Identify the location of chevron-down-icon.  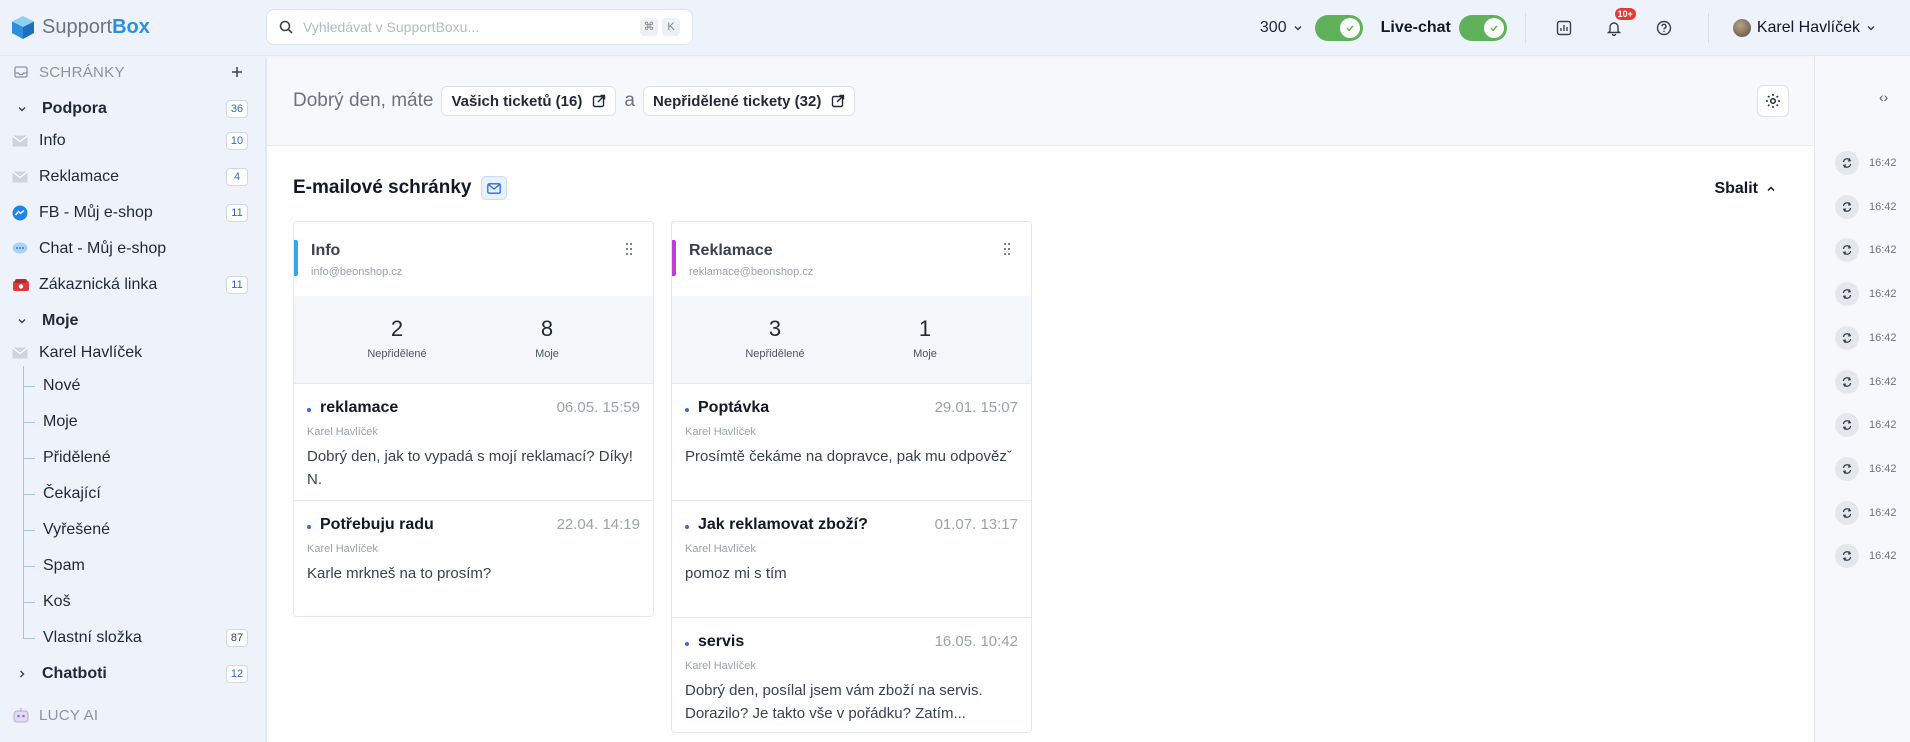
(22, 109).